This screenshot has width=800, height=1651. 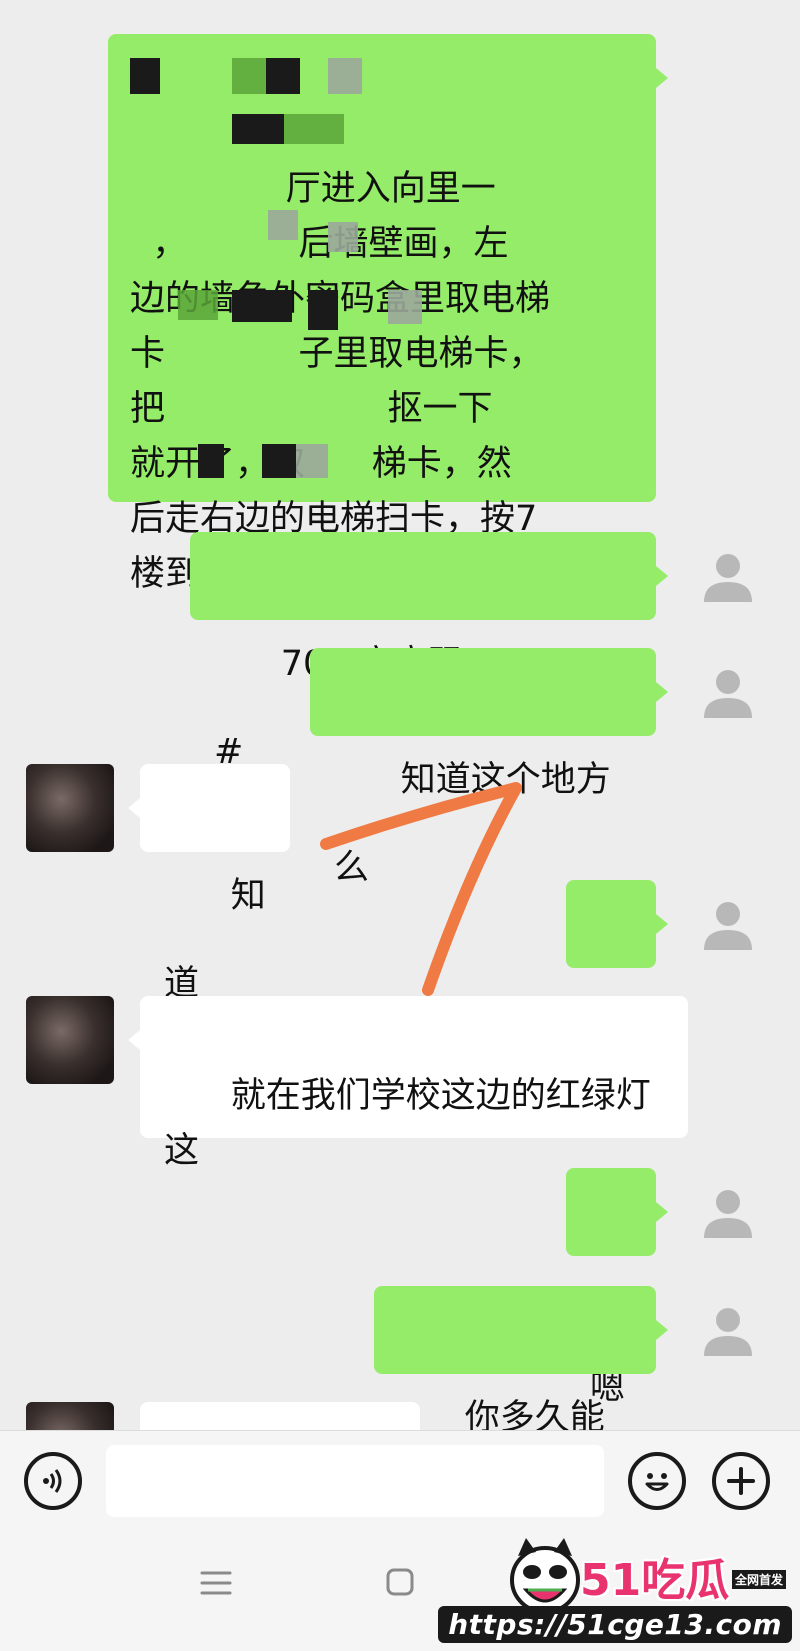 I want to click on voice-icon, so click(x=52, y=1481).